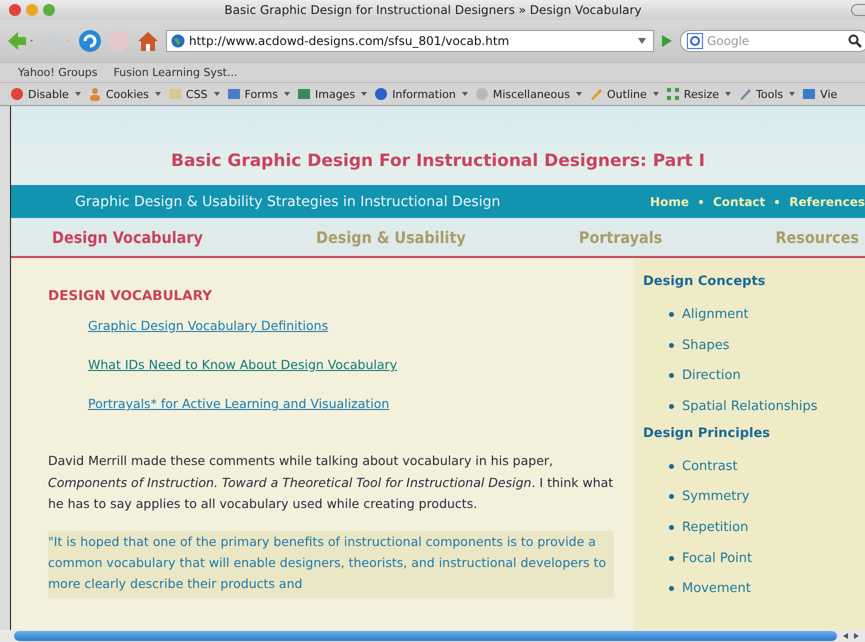 Image resolution: width=865 pixels, height=642 pixels. Describe the element at coordinates (855, 41) in the screenshot. I see `search-icon` at that location.